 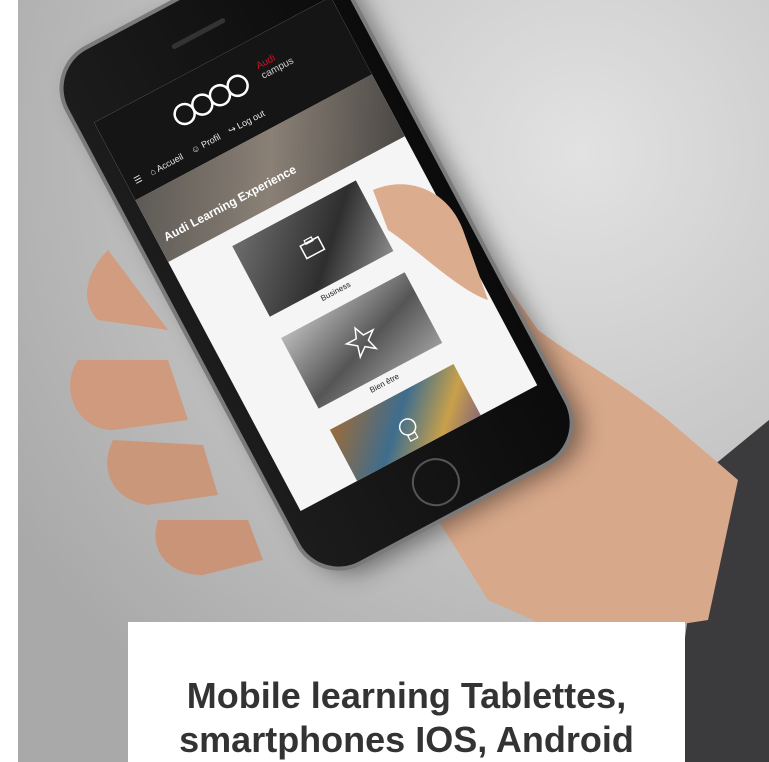 What do you see at coordinates (198, 33) in the screenshot?
I see `speaker-grille` at bounding box center [198, 33].